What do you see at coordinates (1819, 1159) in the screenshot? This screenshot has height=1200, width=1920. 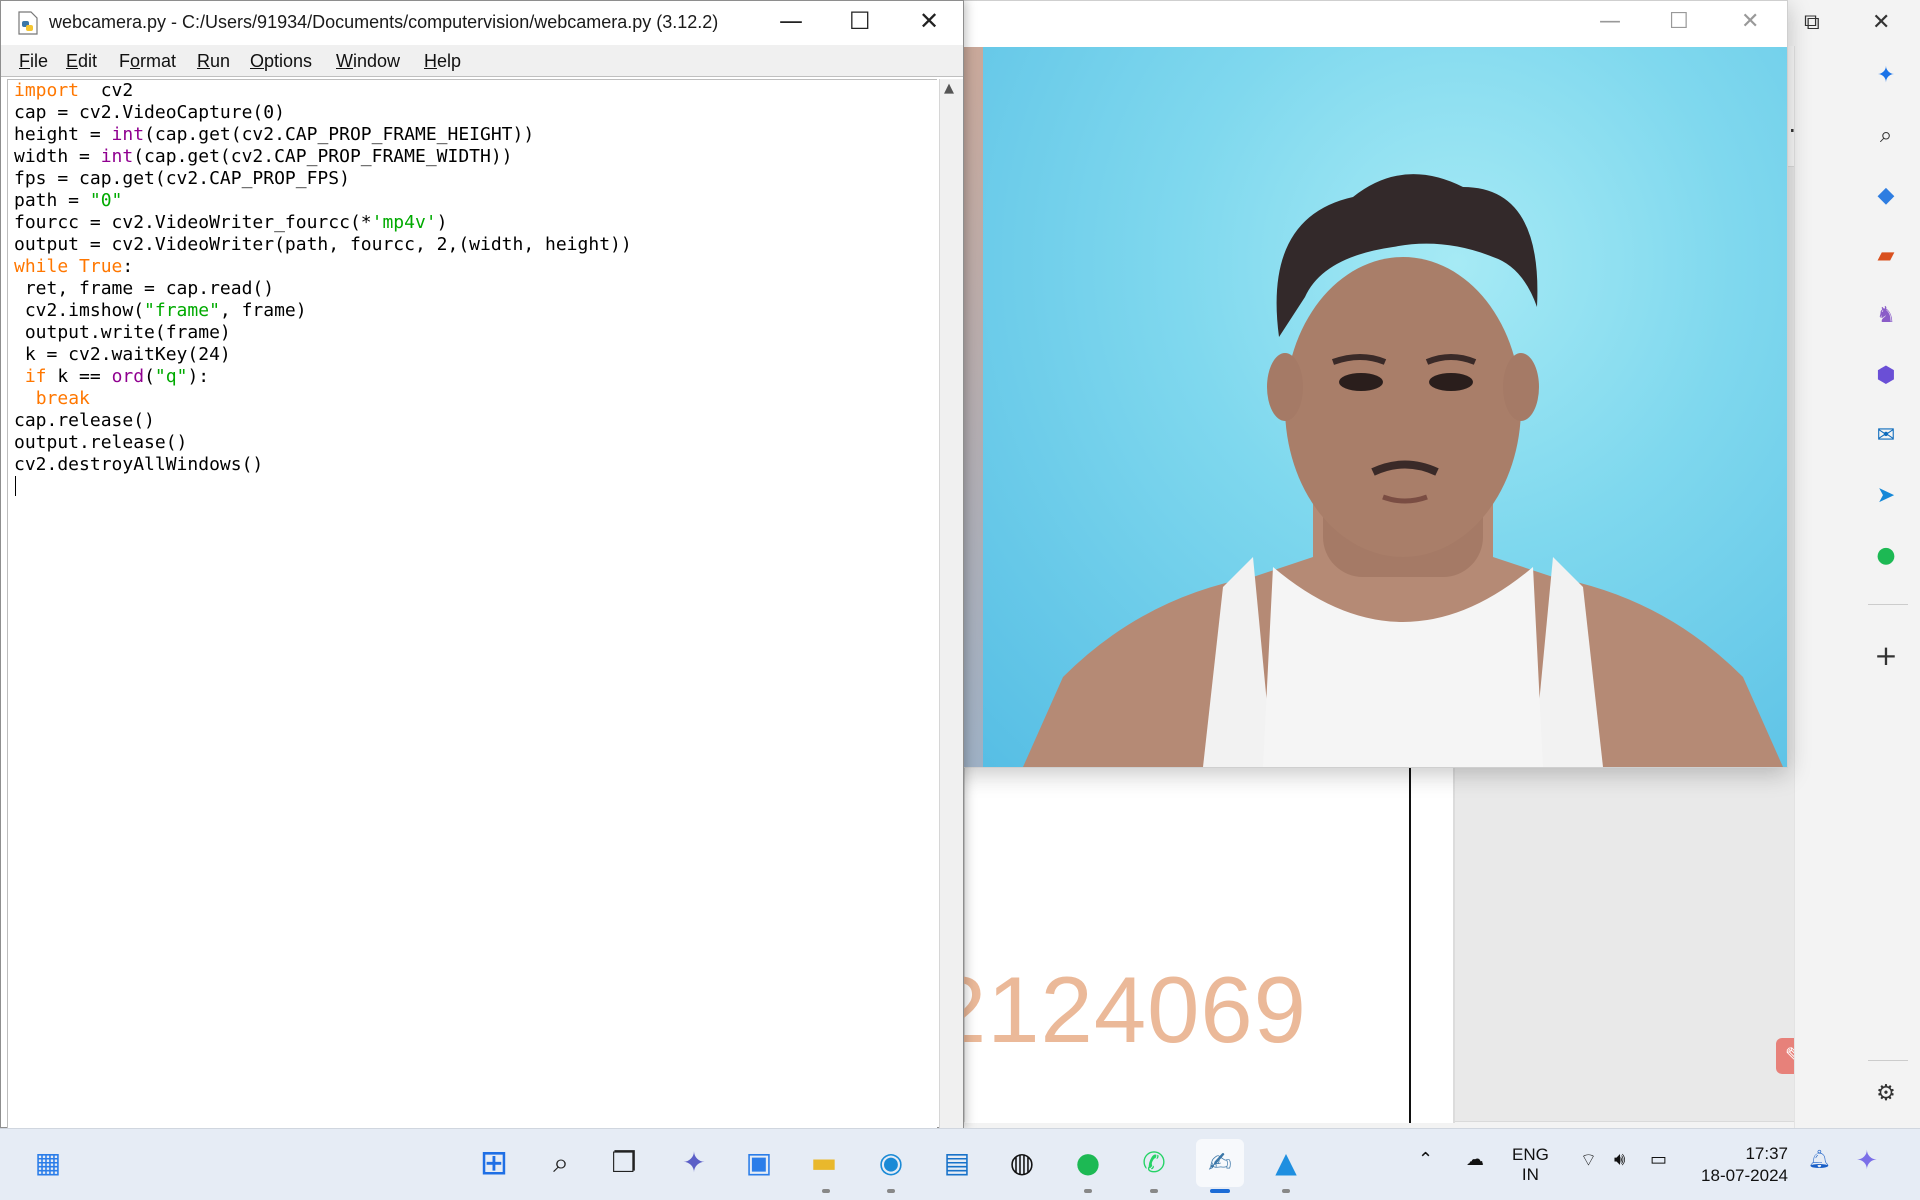 I see `notification-bell-icon: 🔔︎` at bounding box center [1819, 1159].